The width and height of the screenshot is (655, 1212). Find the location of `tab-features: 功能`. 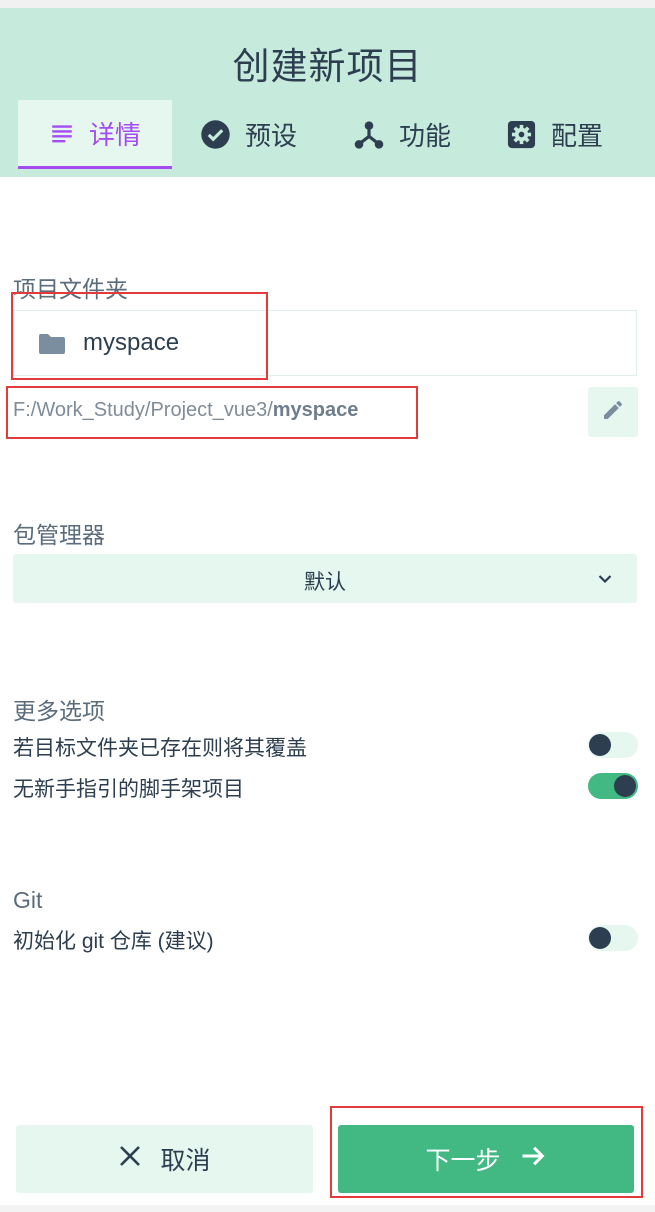

tab-features: 功能 is located at coordinates (402, 134).